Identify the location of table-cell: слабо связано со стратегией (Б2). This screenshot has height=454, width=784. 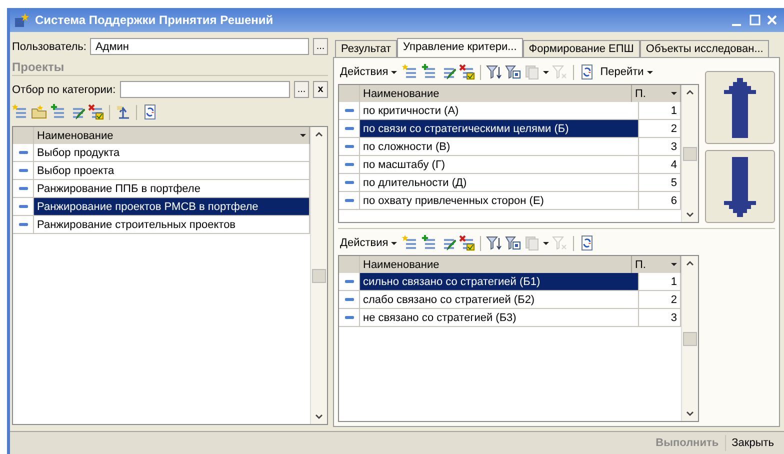
(499, 299).